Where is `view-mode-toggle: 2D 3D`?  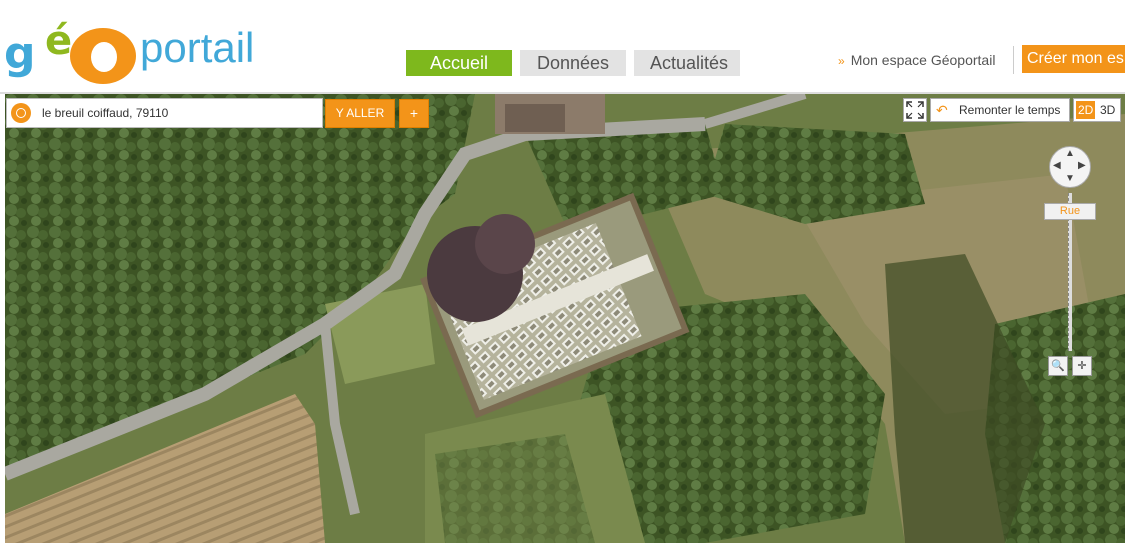 view-mode-toggle: 2D 3D is located at coordinates (1097, 110).